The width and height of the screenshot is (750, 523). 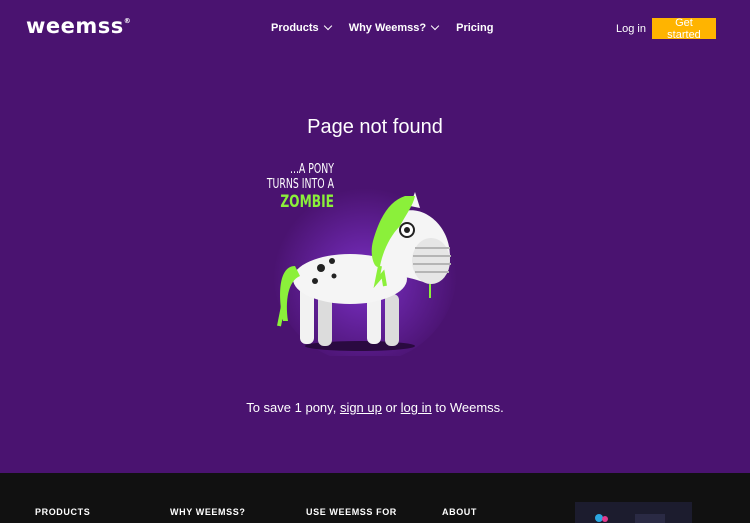 What do you see at coordinates (300, 184) in the screenshot?
I see `caption-line-2: TURNS INTO A` at bounding box center [300, 184].